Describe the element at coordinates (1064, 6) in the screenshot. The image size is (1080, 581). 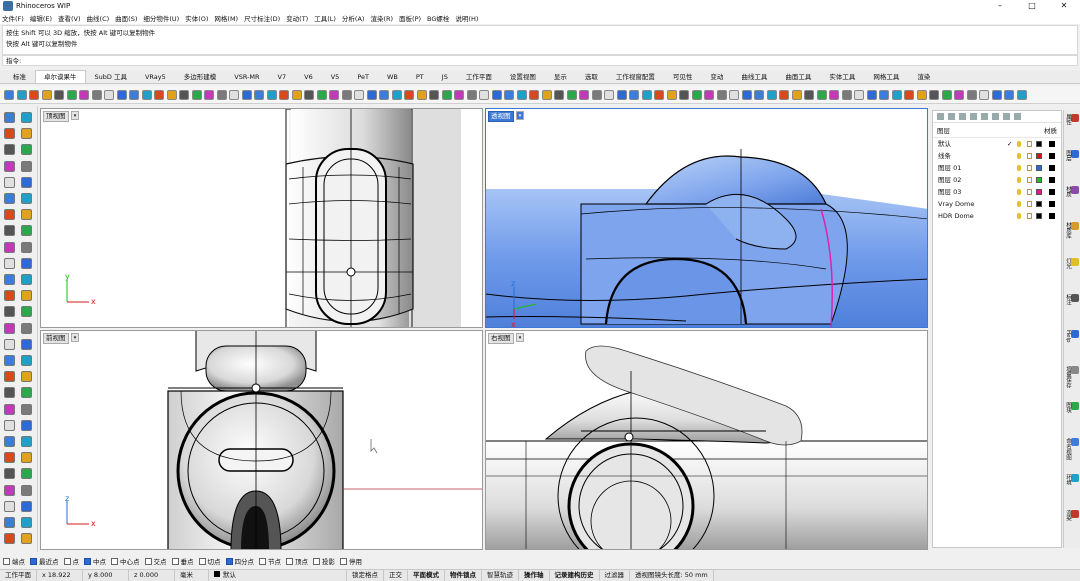
I see `close-button: ✕` at that location.